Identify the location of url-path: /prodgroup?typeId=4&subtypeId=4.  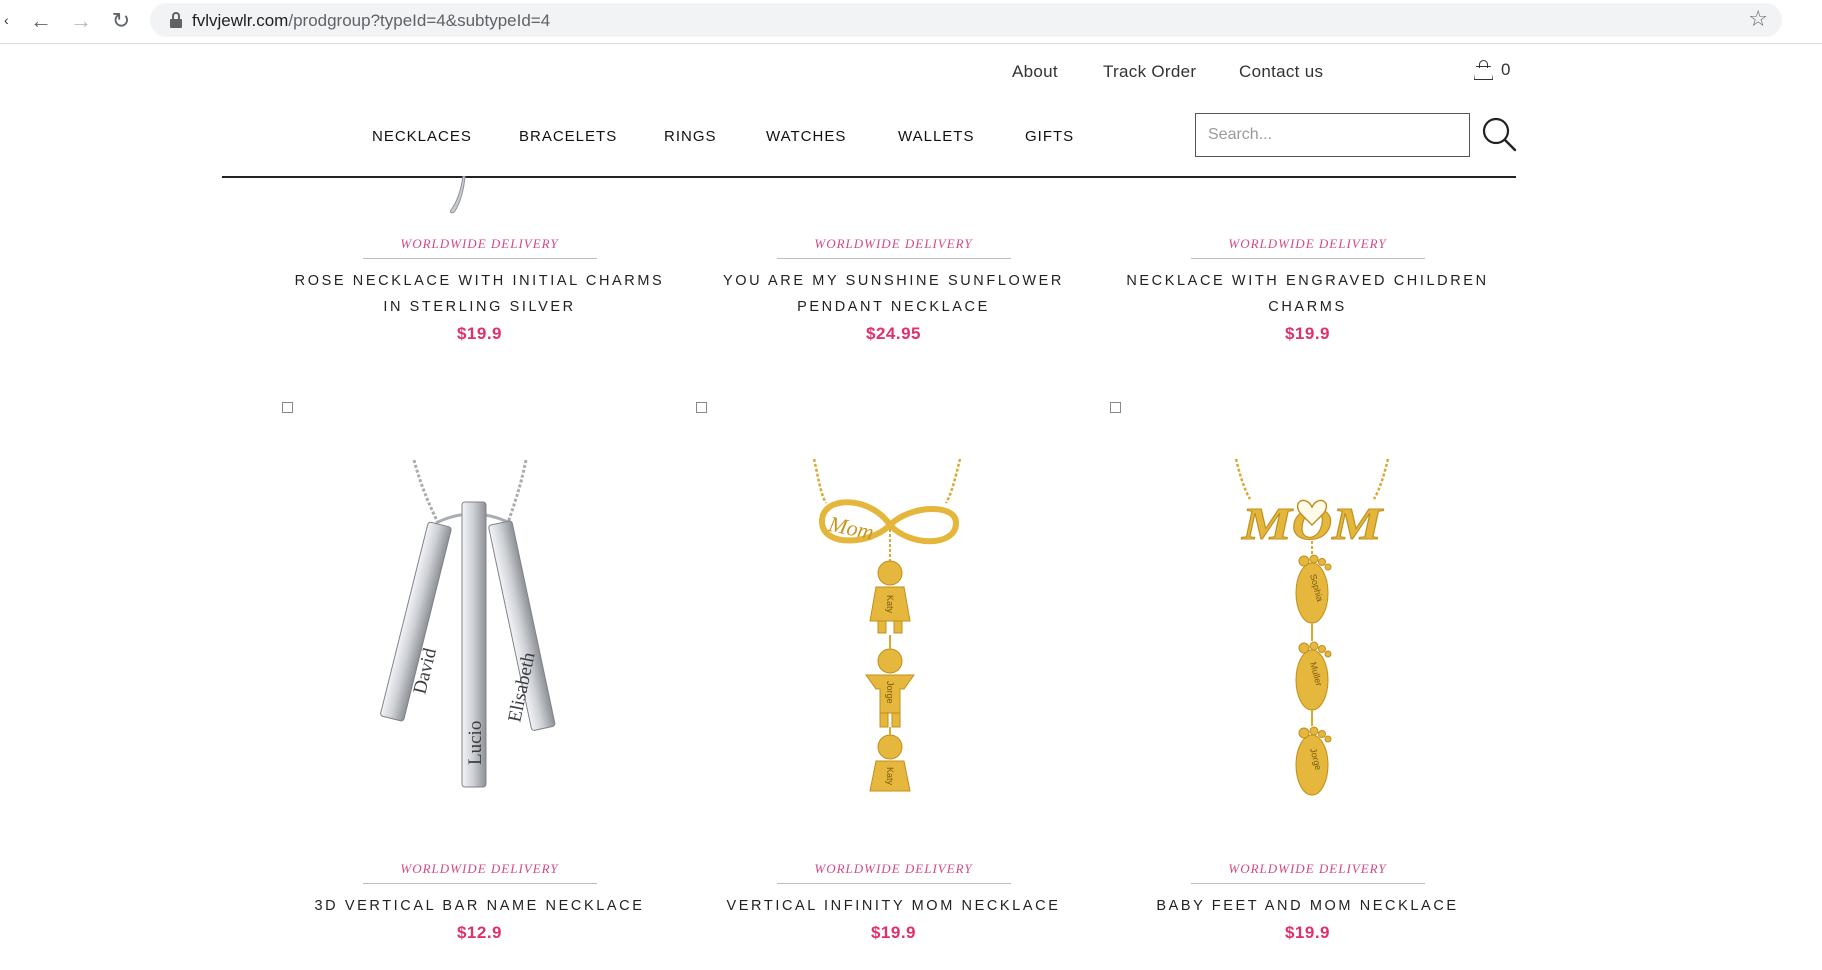
(419, 20).